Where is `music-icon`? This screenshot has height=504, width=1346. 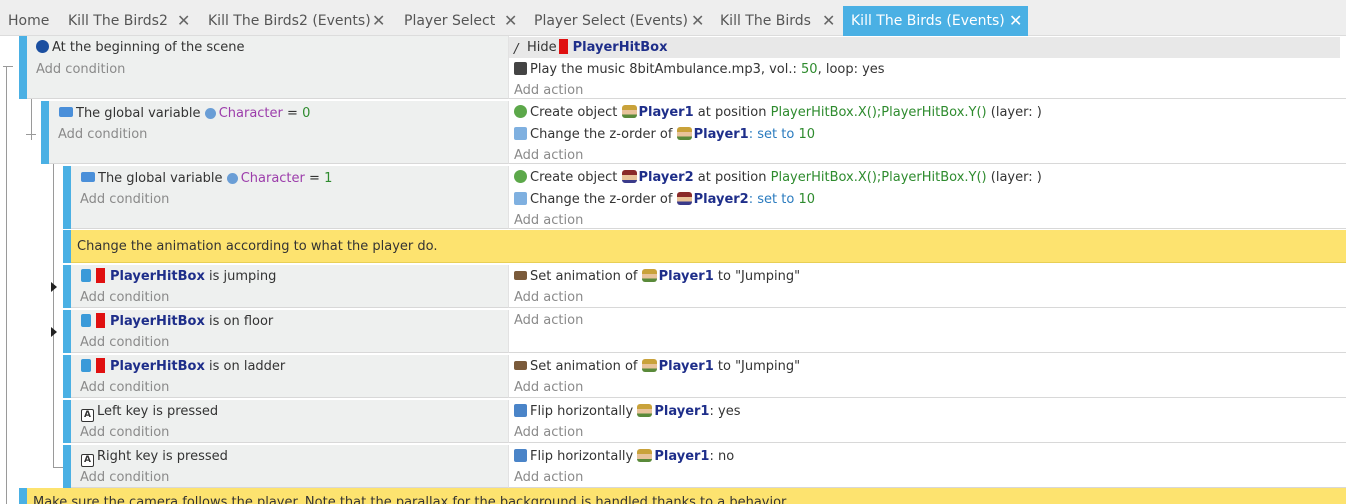 music-icon is located at coordinates (520, 68).